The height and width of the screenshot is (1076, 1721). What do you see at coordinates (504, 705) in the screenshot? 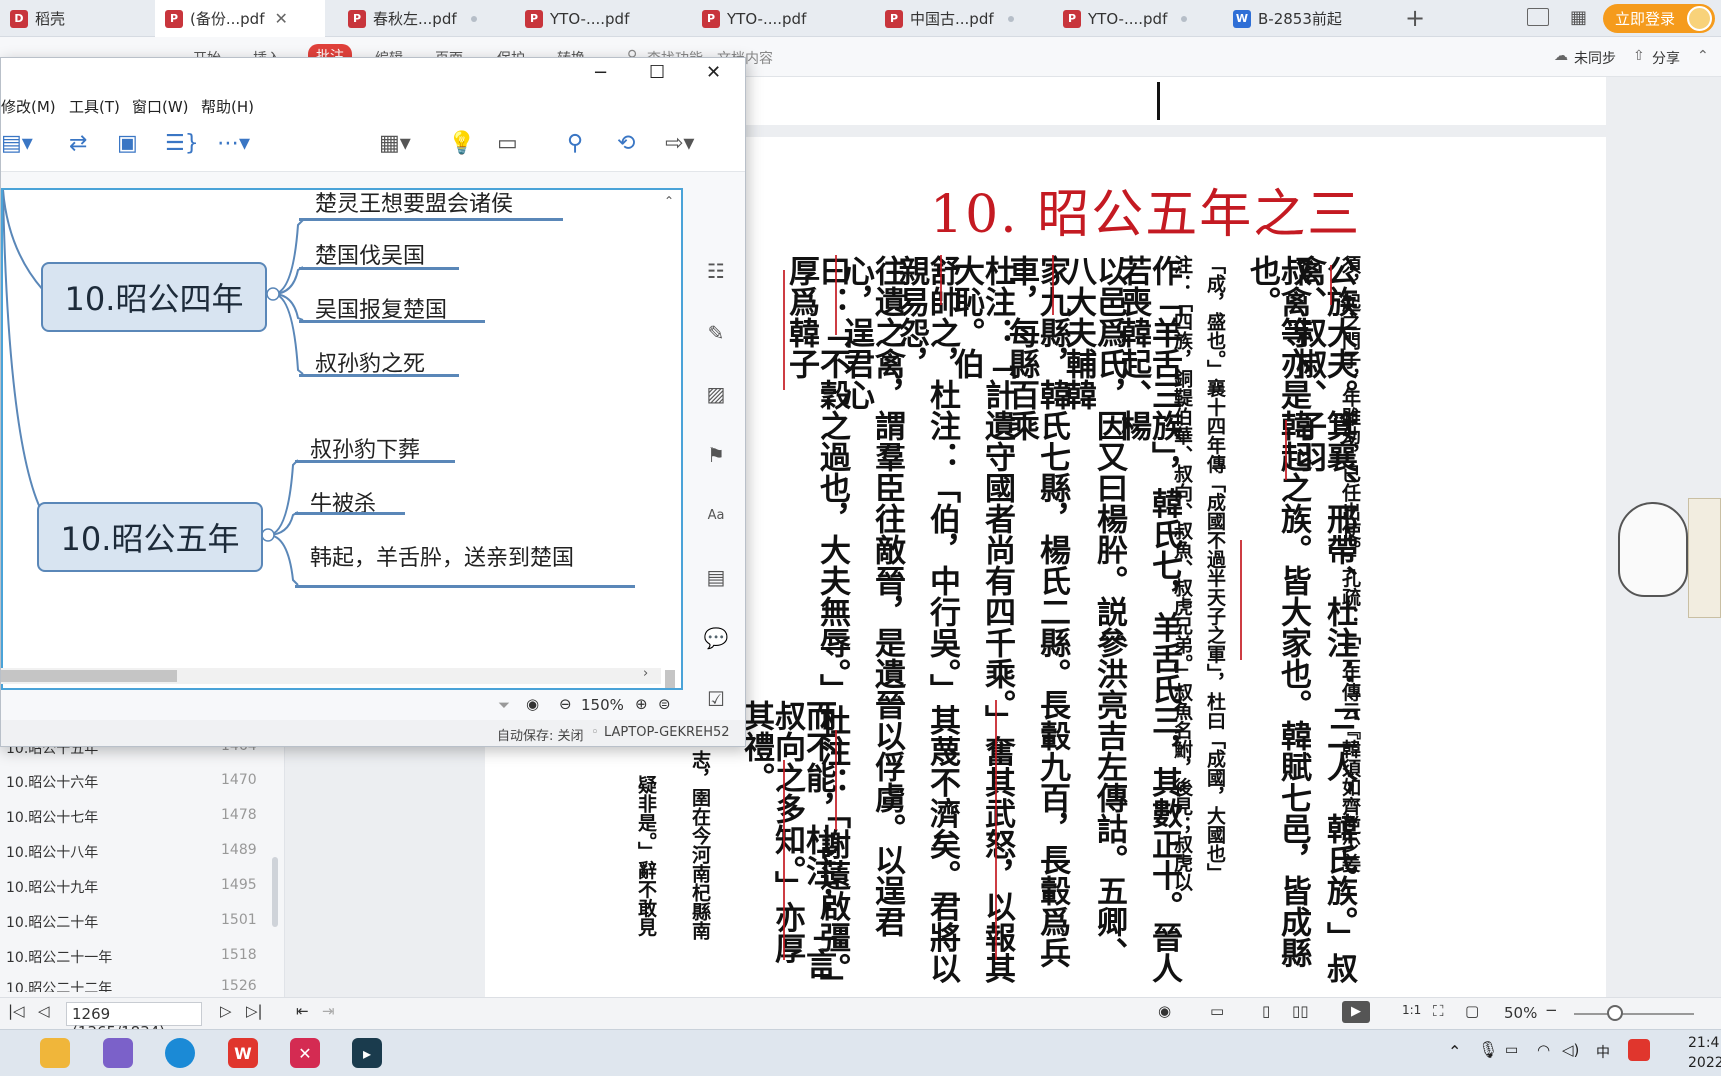
I see `filter-icon: ⏷` at bounding box center [504, 705].